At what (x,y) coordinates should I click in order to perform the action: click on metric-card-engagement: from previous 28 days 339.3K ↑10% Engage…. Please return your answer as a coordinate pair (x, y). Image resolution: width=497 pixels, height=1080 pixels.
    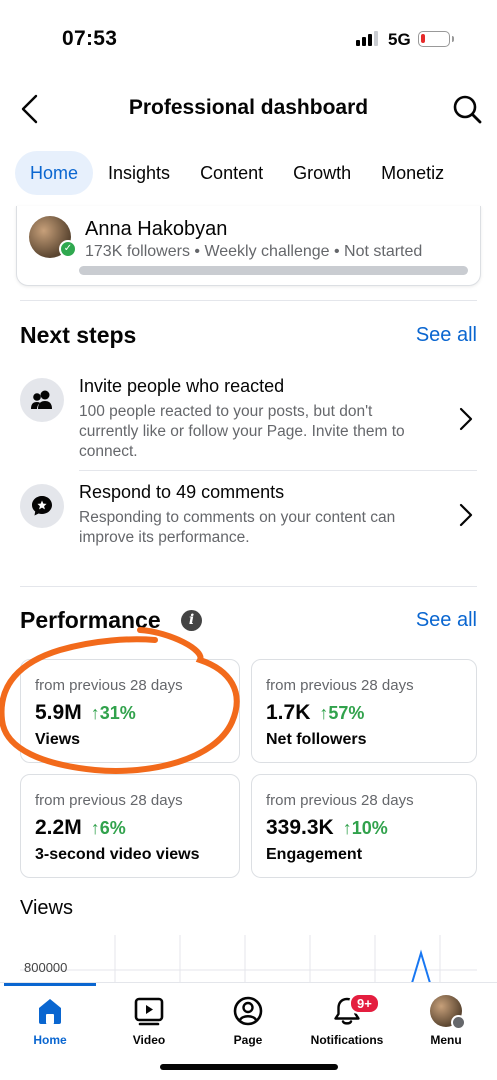
    Looking at the image, I should click on (364, 826).